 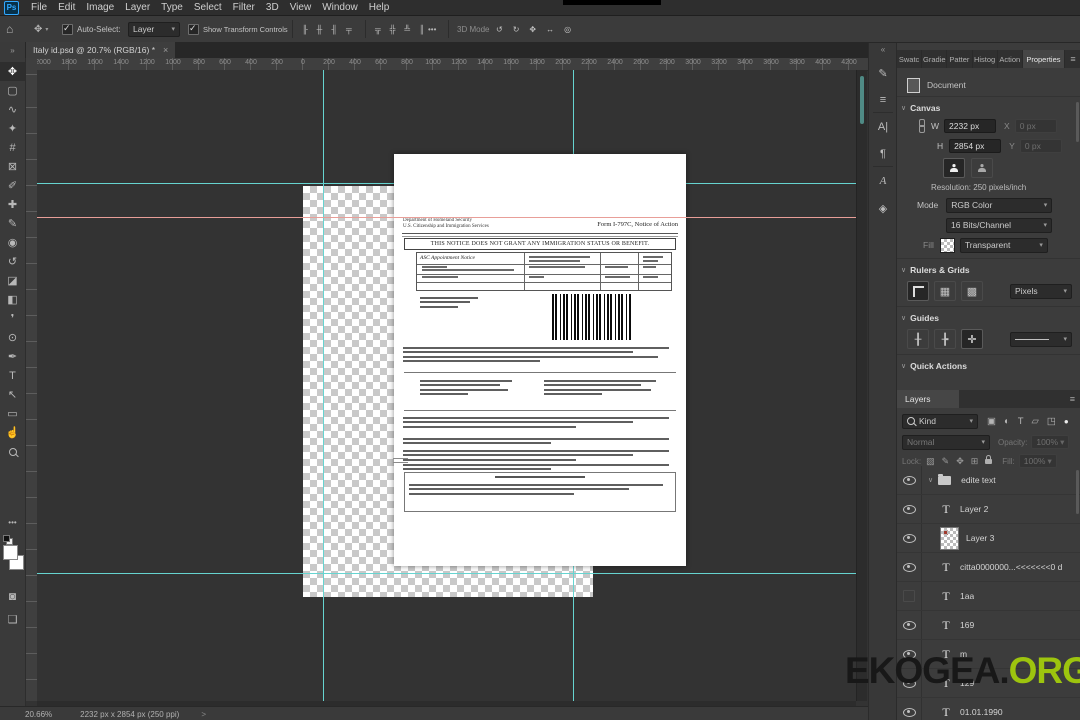 What do you see at coordinates (972, 339) in the screenshot?
I see `clear-guides-icon: ✛` at bounding box center [972, 339].